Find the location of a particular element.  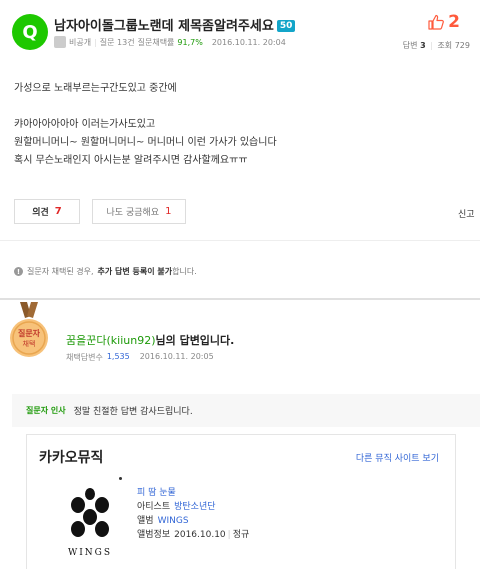

adopted-count-label: 채택답변수 is located at coordinates (84, 357).